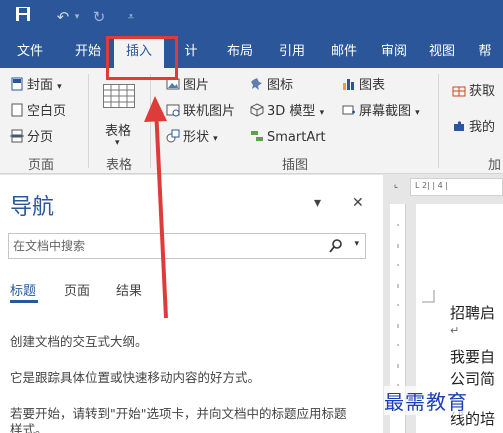 Image resolution: width=503 pixels, height=433 pixels. What do you see at coordinates (428, 296) in the screenshot?
I see `margin-corner-mark` at bounding box center [428, 296].